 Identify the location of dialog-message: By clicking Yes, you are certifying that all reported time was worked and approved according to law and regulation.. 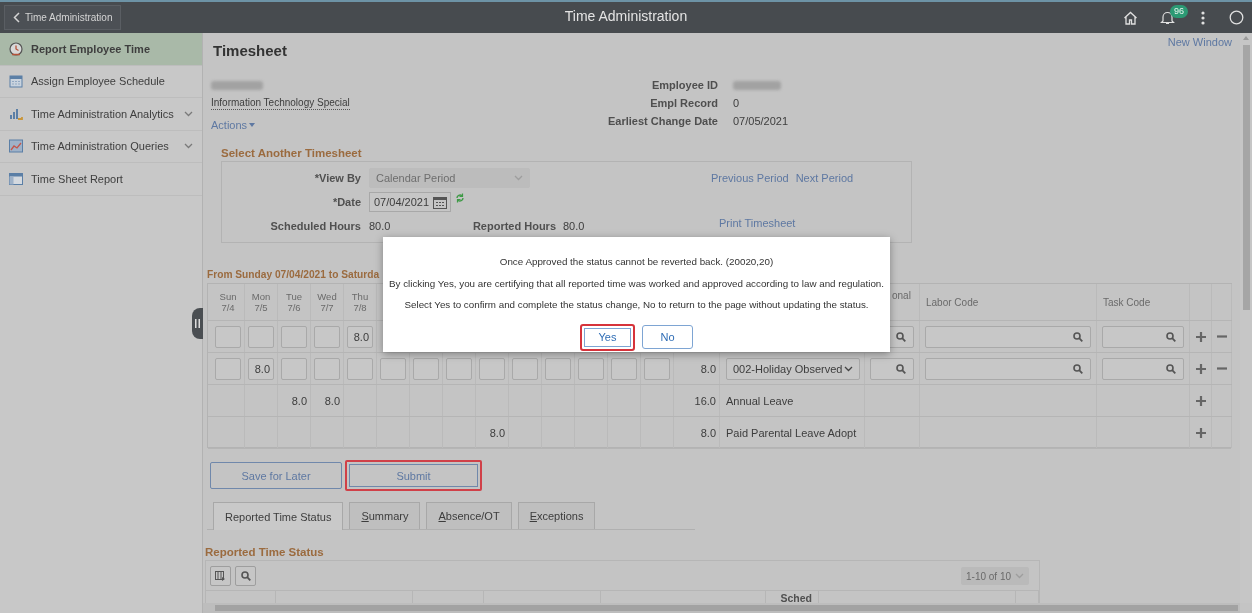
(636, 283).